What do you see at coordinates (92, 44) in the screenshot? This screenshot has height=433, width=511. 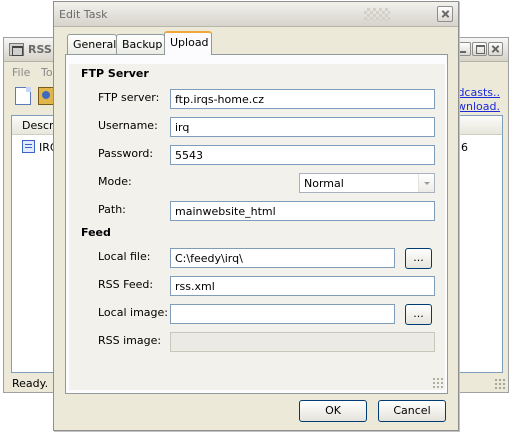 I see `tab-general: General` at bounding box center [92, 44].